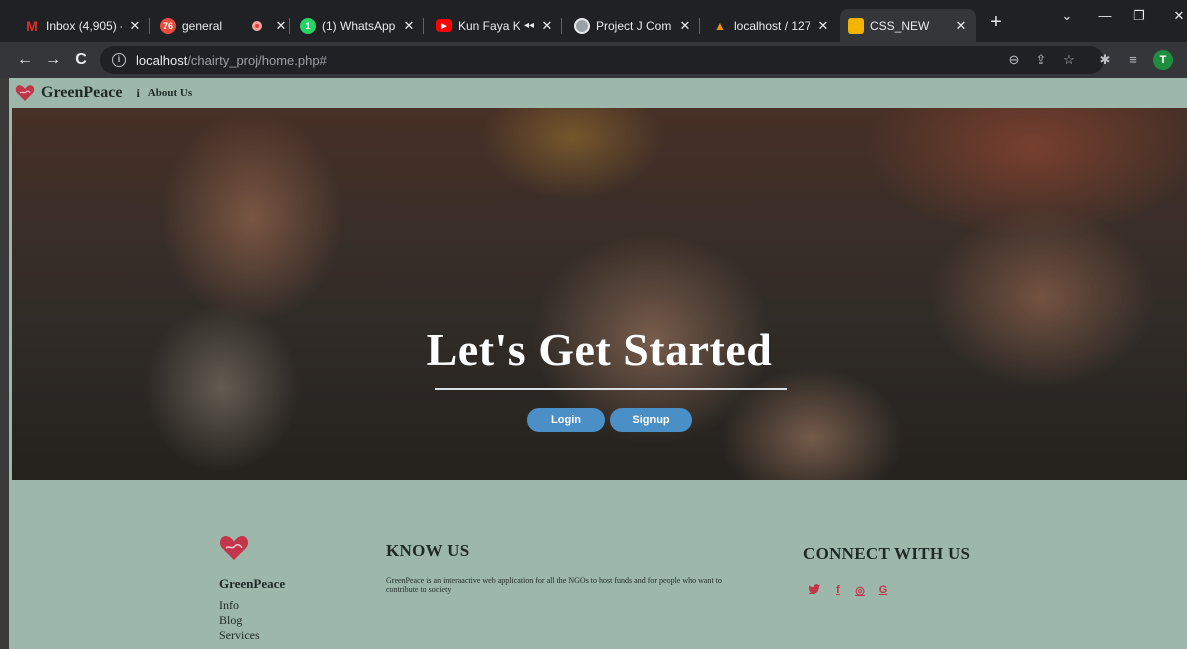 The width and height of the screenshot is (1187, 649). What do you see at coordinates (229, 605) in the screenshot?
I see `footer-link-info: Info` at bounding box center [229, 605].